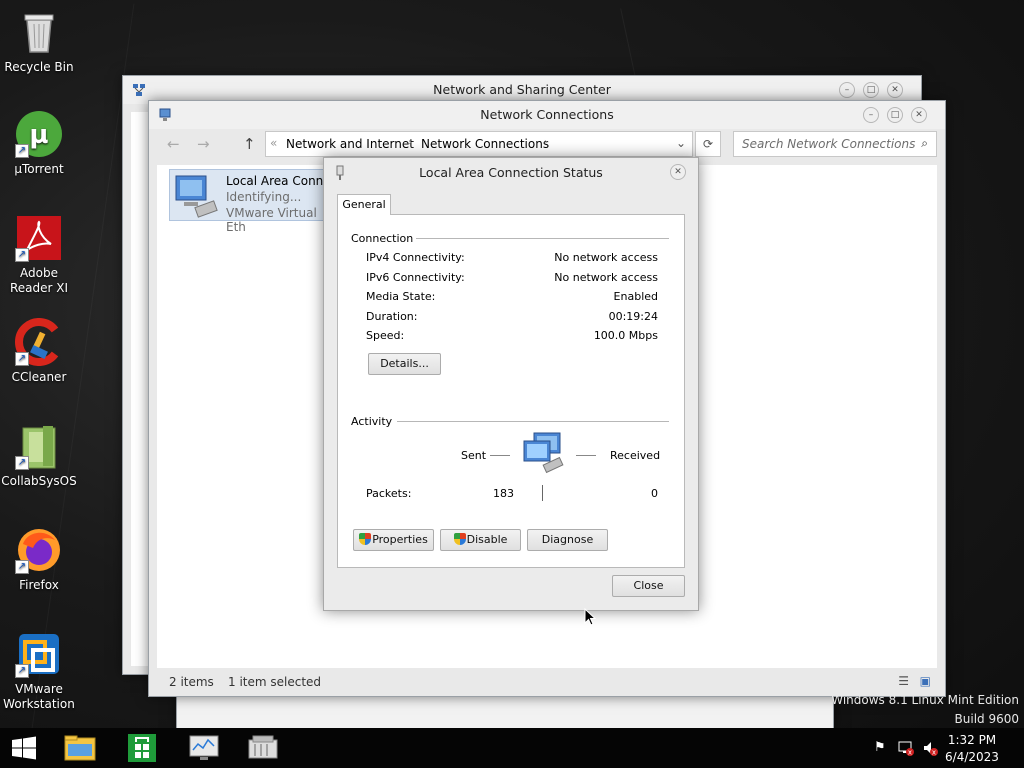 The height and width of the screenshot is (768, 1024). What do you see at coordinates (382, 238) in the screenshot?
I see `connection-heading: Connection` at bounding box center [382, 238].